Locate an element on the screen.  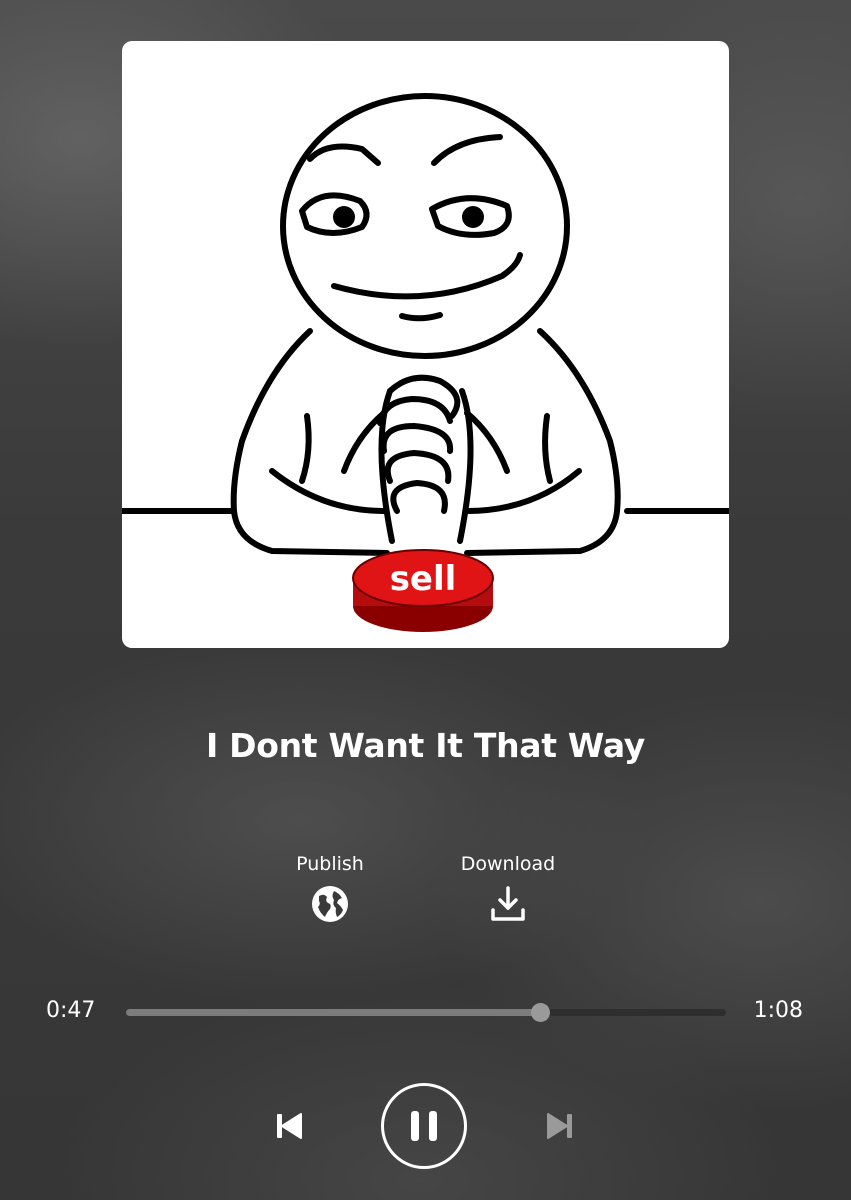
progress-fill is located at coordinates (333, 1012).